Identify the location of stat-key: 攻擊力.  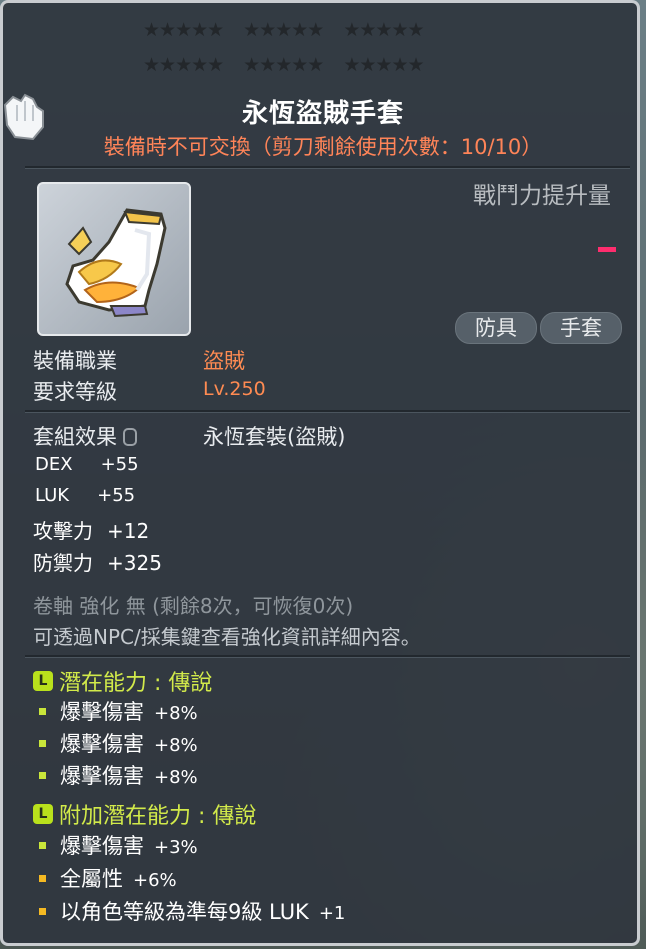
(63, 531).